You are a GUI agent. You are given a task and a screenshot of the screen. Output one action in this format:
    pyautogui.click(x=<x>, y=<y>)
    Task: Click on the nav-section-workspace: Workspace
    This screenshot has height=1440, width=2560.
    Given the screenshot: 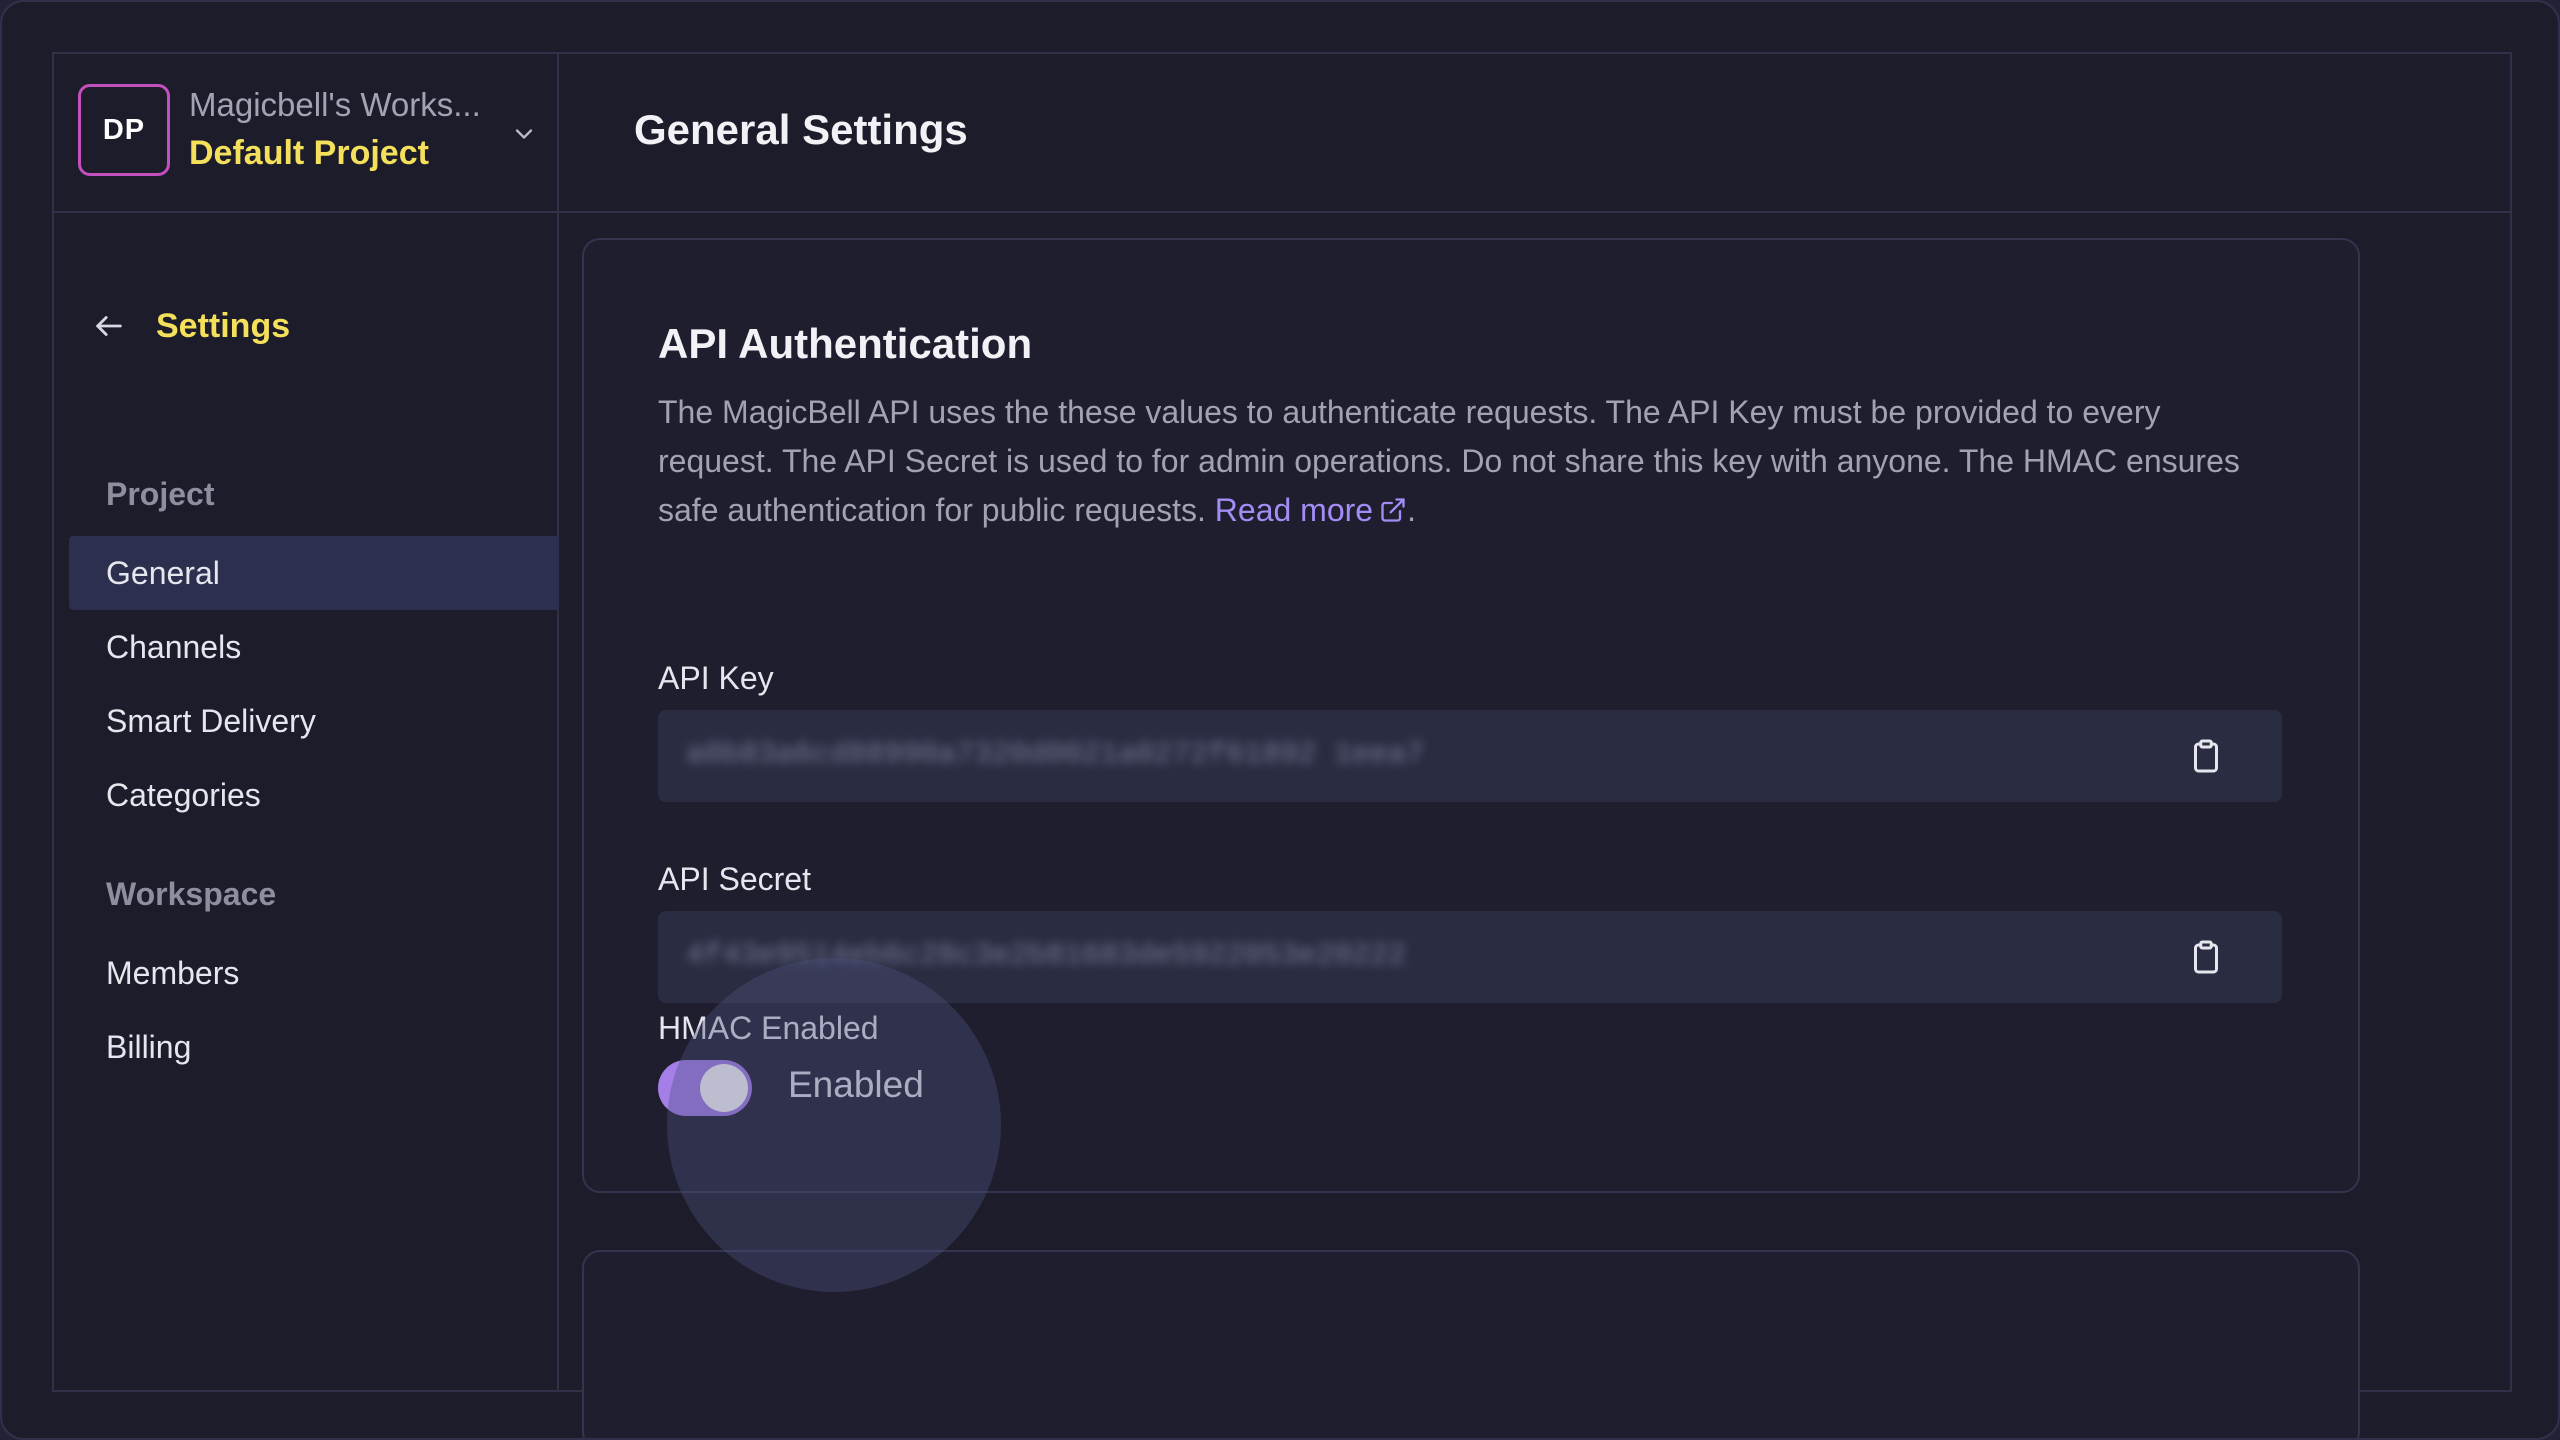 What is the action you would take?
    pyautogui.click(x=191, y=894)
    